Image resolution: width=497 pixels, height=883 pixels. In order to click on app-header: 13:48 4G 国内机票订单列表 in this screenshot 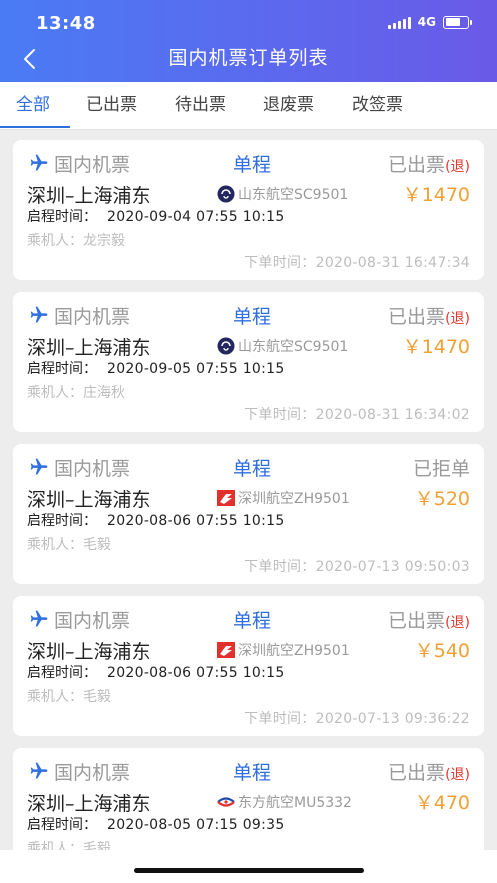, I will do `click(248, 41)`.